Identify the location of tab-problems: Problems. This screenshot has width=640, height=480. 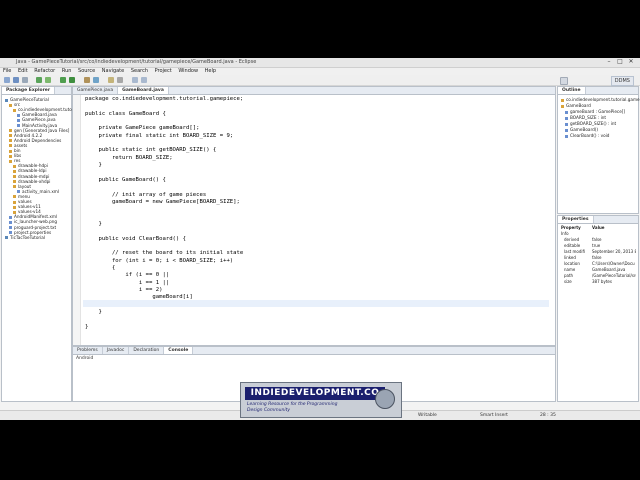
(88, 350).